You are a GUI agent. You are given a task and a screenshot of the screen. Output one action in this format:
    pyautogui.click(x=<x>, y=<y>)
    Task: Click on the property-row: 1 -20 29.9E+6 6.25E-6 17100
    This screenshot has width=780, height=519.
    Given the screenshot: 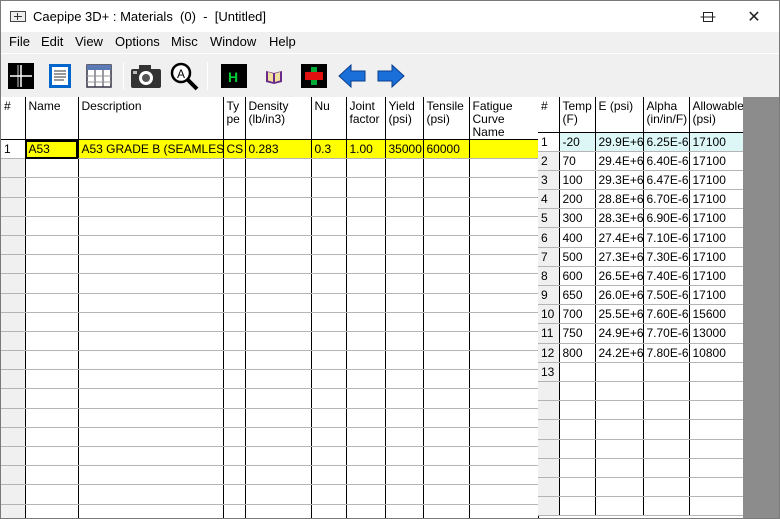 What is the action you would take?
    pyautogui.click(x=640, y=142)
    